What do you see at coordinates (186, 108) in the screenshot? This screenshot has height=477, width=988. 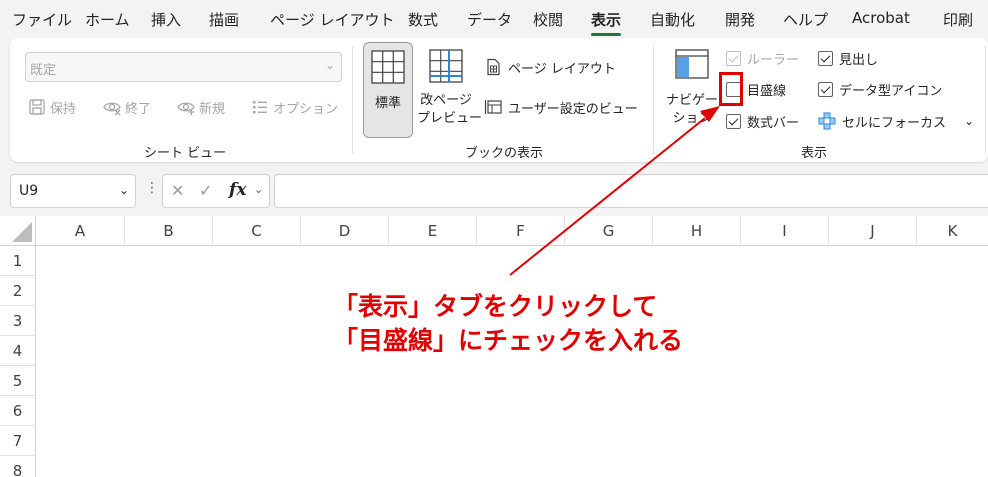 I see `eye-add-icon` at bounding box center [186, 108].